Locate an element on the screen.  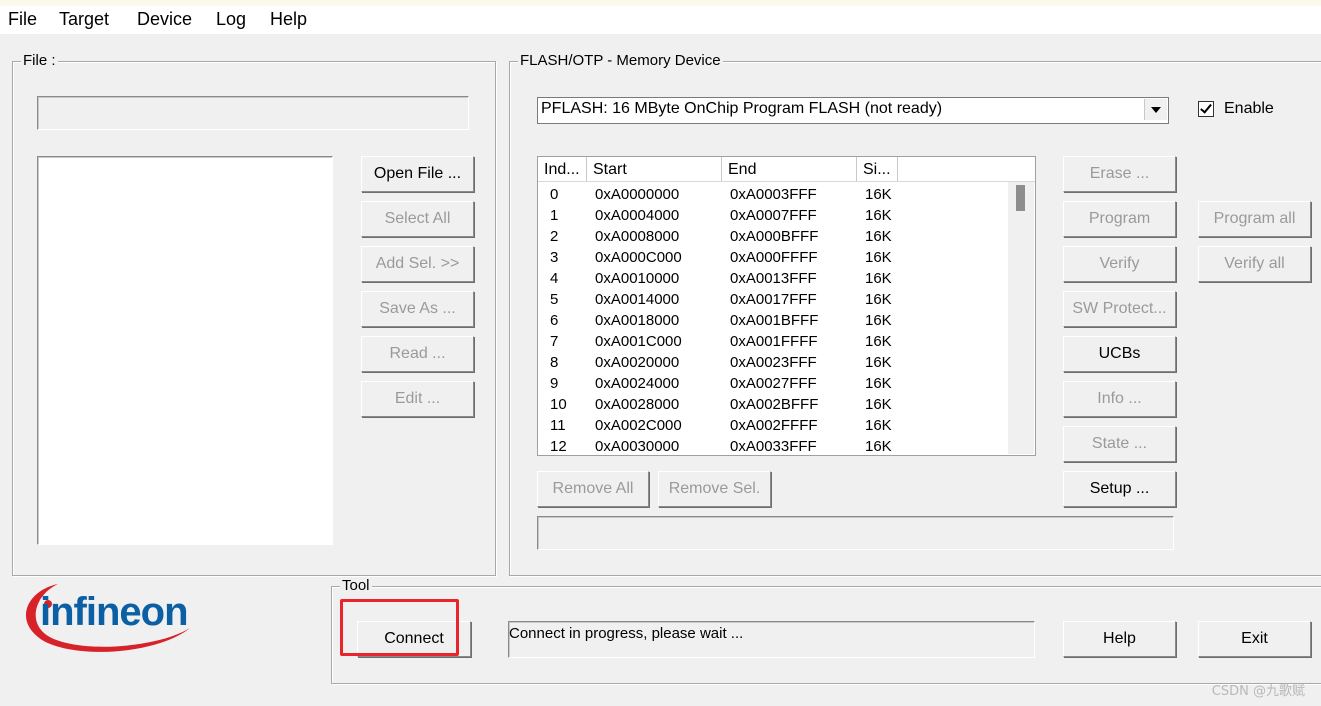
table-row: 3 0xA000C000 0xA000FFFF 16K is located at coordinates (773, 257).